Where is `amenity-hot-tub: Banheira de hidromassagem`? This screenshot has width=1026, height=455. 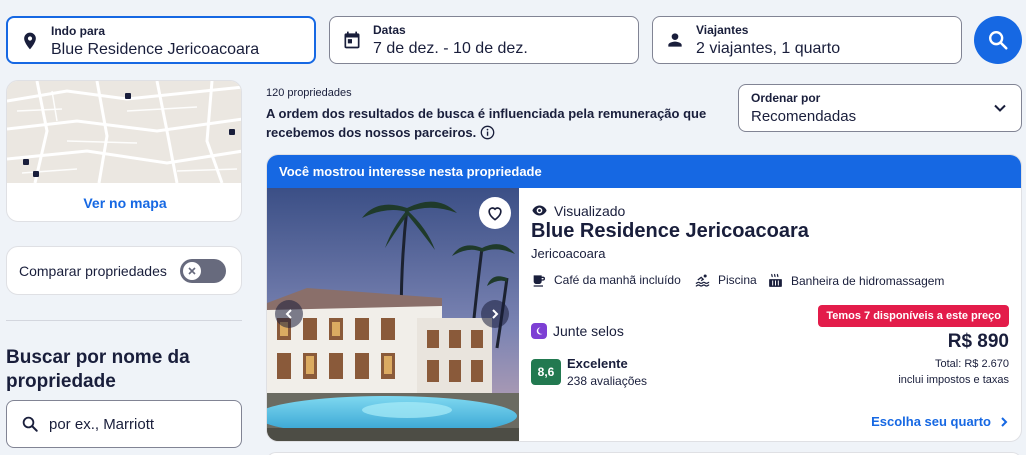
amenity-hot-tub: Banheira de hidromassagem is located at coordinates (855, 280).